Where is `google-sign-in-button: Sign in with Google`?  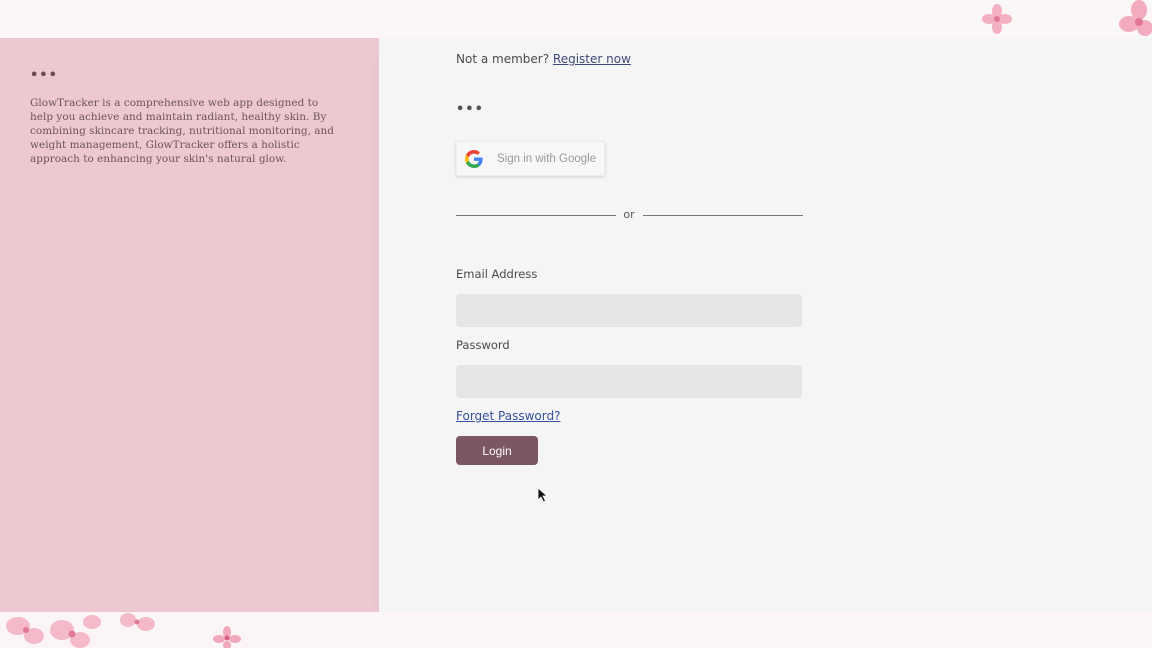 google-sign-in-button: Sign in with Google is located at coordinates (530, 158).